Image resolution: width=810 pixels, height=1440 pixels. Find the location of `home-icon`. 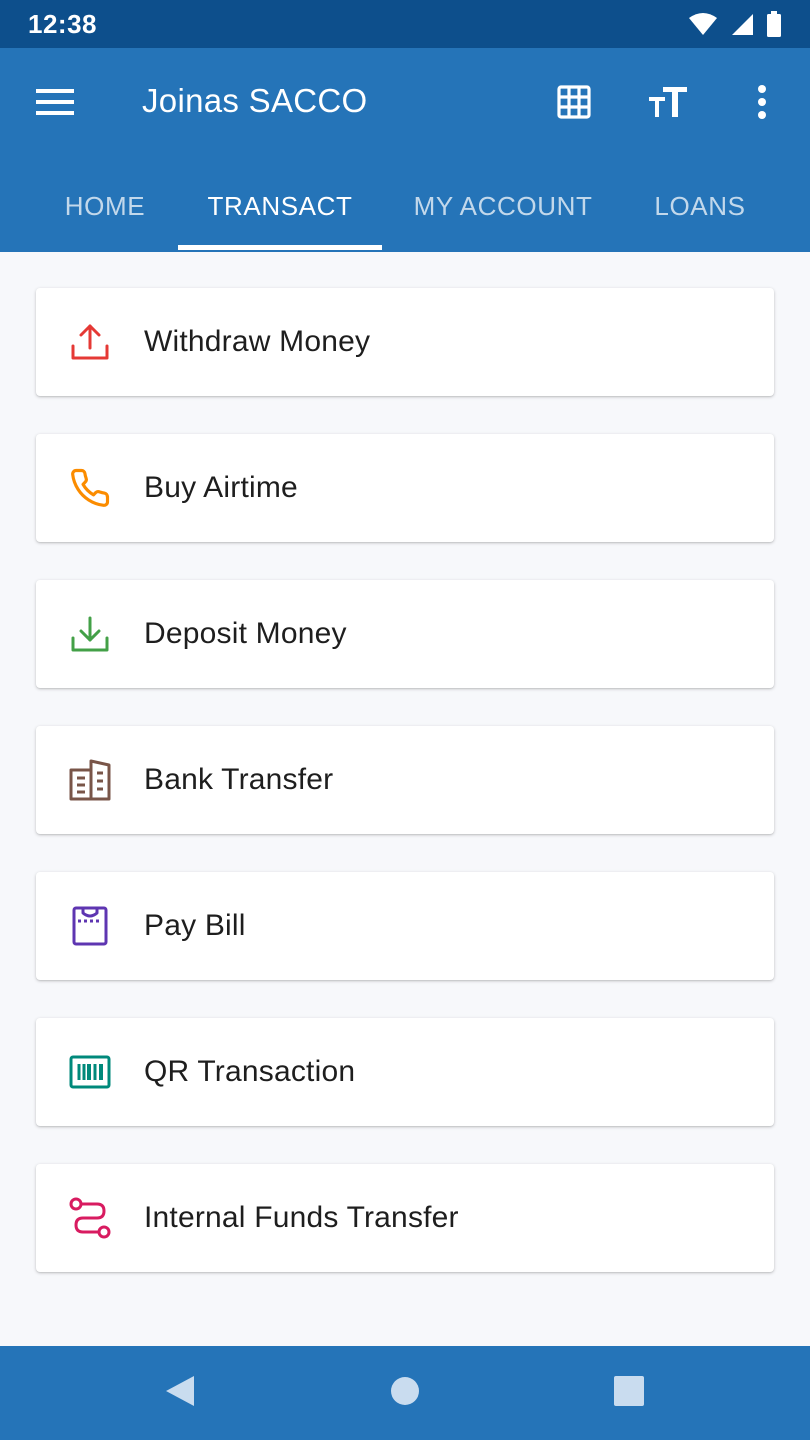

home-icon is located at coordinates (405, 1393).